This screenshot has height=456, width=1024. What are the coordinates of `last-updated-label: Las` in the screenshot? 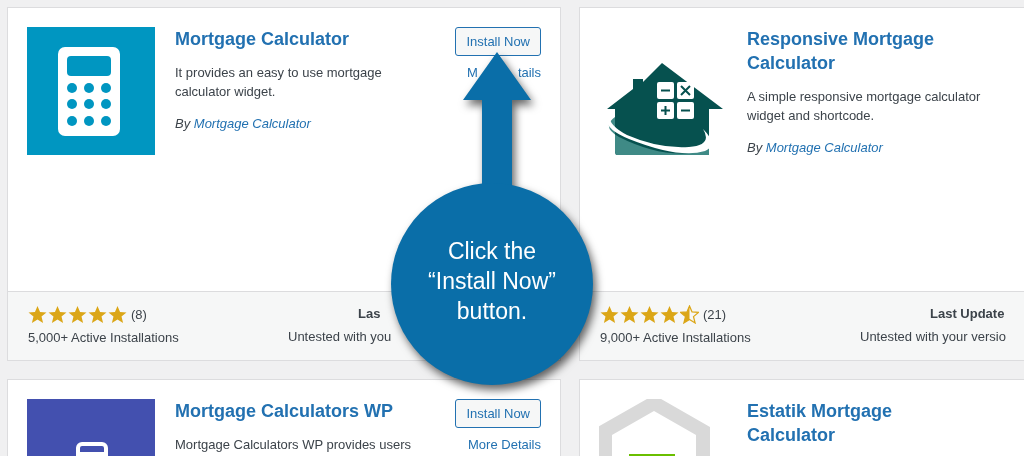 It's located at (369, 313).